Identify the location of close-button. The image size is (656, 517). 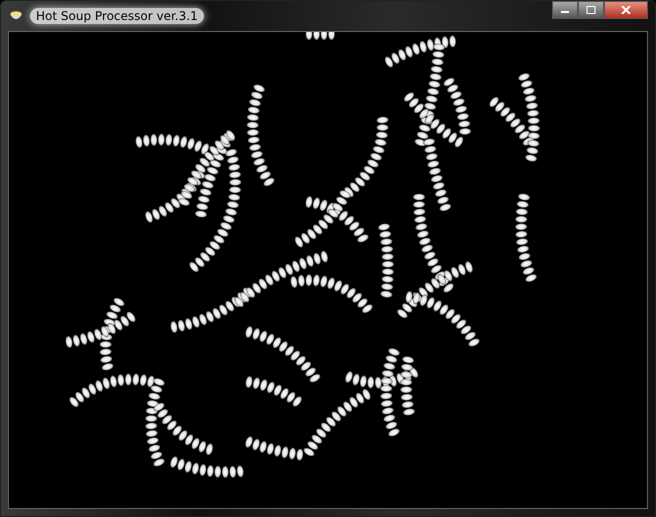
(626, 10).